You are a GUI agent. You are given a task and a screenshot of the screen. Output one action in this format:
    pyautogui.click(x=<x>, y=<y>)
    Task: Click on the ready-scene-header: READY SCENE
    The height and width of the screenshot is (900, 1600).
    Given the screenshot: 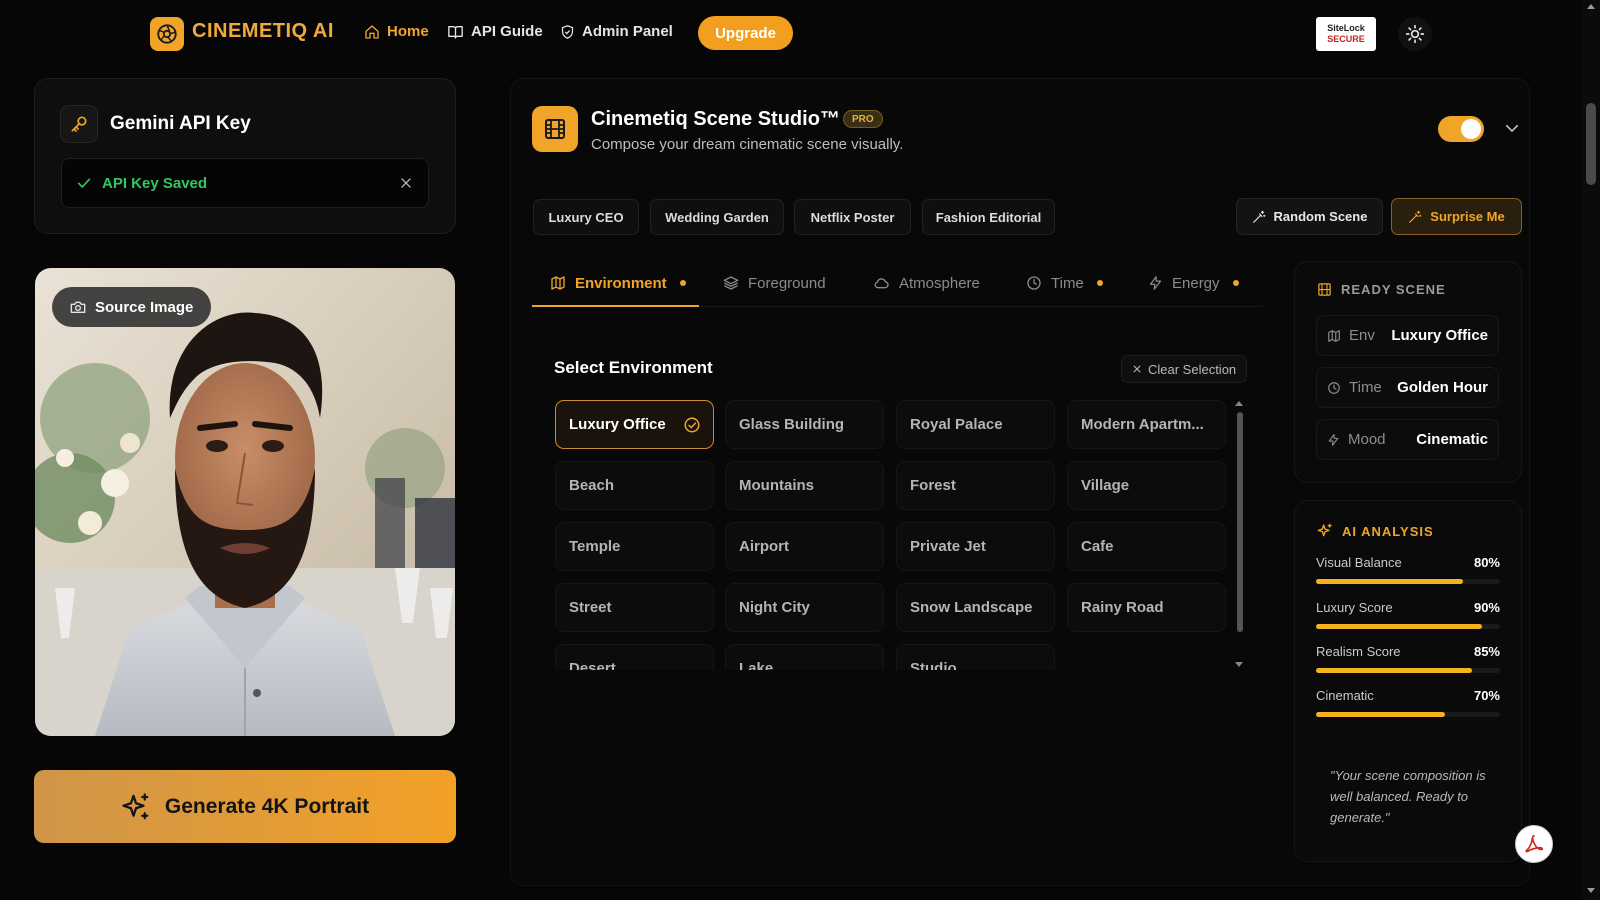 What is the action you would take?
    pyautogui.click(x=1381, y=289)
    